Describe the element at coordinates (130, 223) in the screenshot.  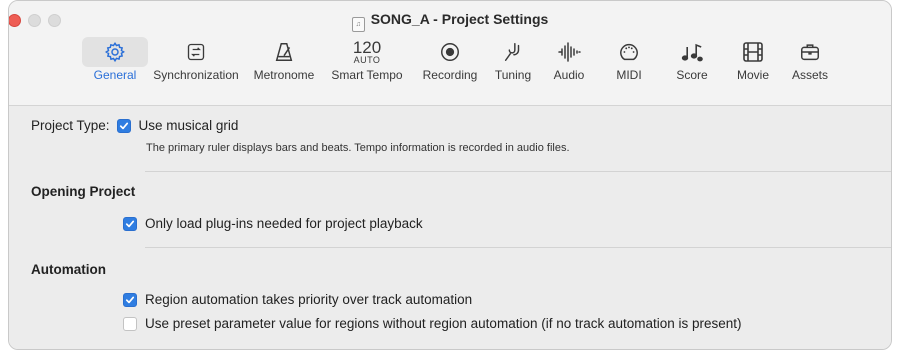
I see `only-load-plugins-checkbox` at that location.